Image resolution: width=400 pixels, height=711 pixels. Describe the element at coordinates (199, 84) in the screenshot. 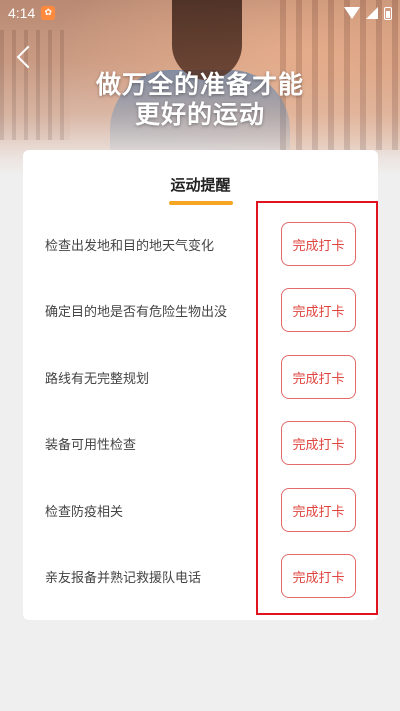

I see `hero-title-line1: 做万全的准备才能` at that location.